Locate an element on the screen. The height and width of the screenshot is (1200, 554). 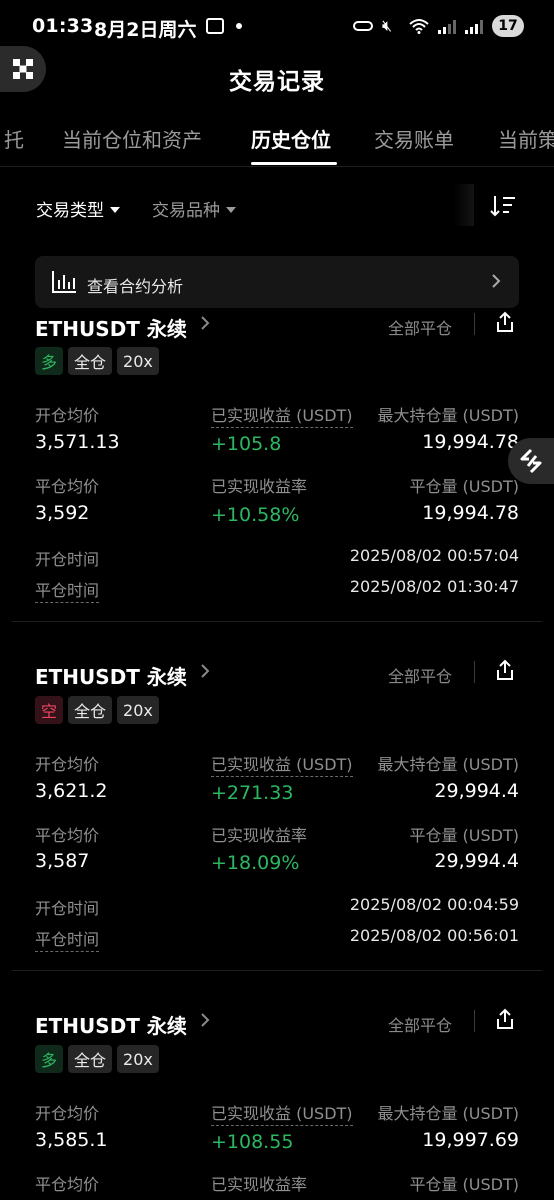
page-title: 交易记录 is located at coordinates (277, 82).